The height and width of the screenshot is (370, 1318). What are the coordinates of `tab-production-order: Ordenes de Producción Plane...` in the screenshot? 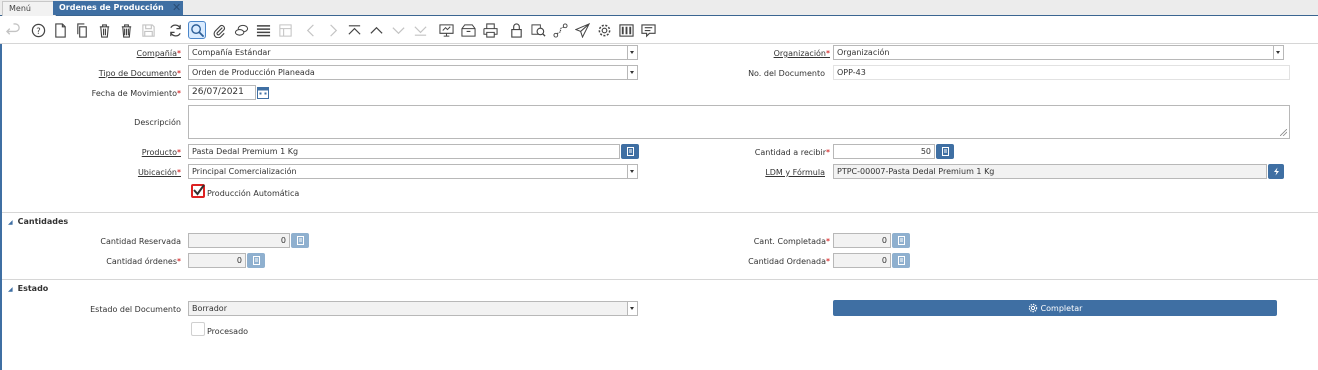 It's located at (118, 13).